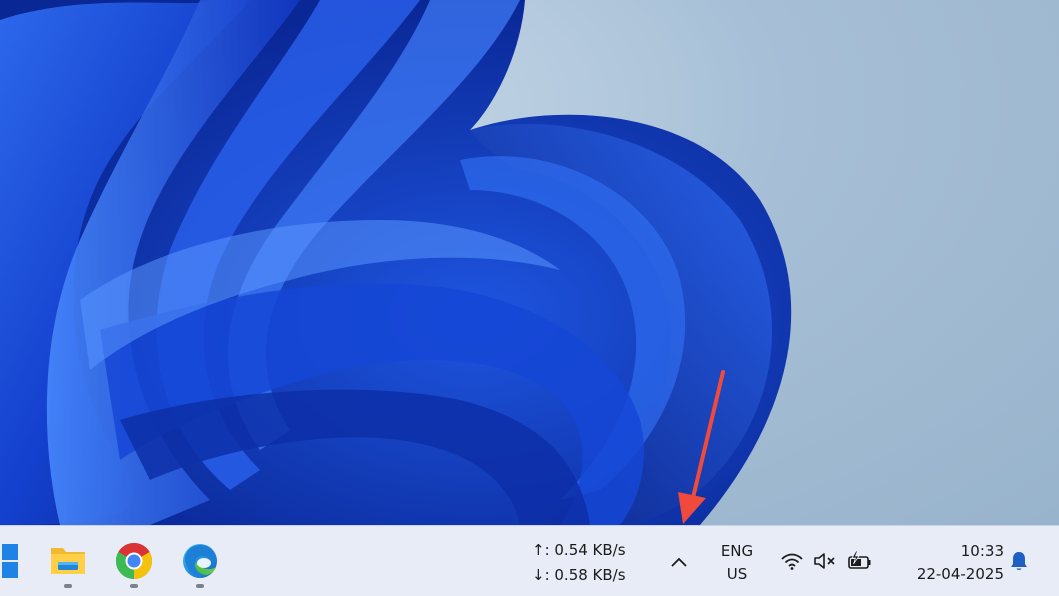  I want to click on folder-icon, so click(68, 561).